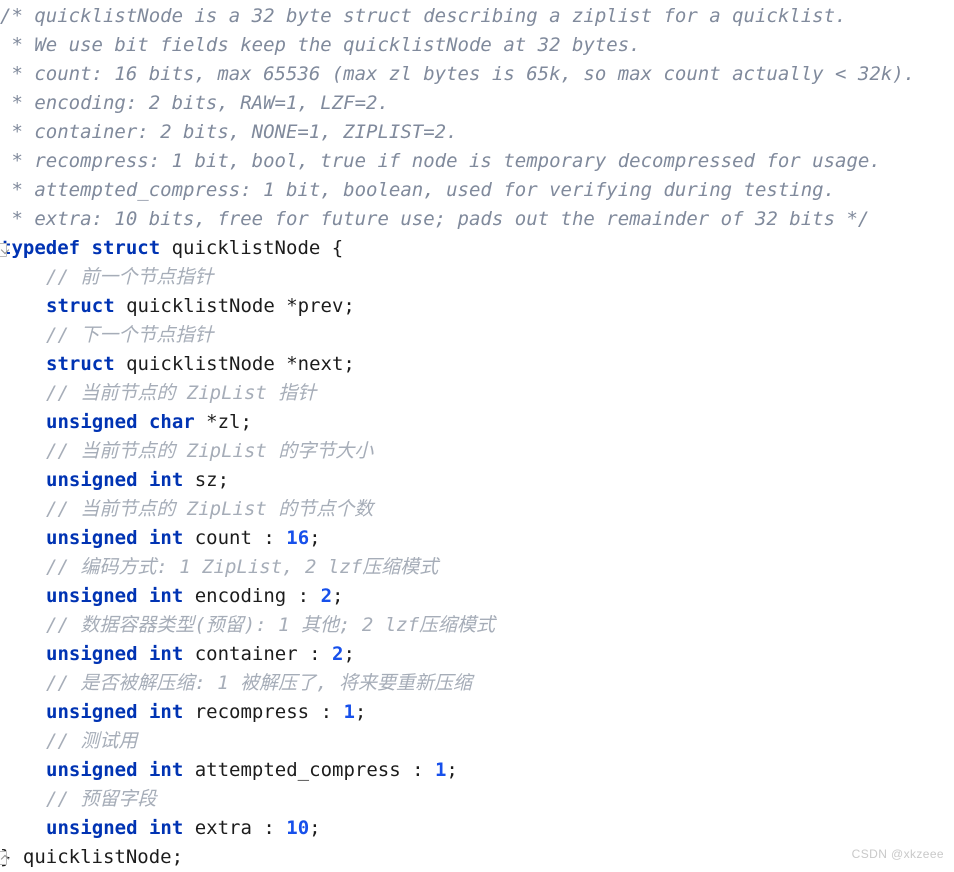 This screenshot has width=954, height=872. I want to click on code-token-linecomment: // 下一个节点指针, so click(130, 335).